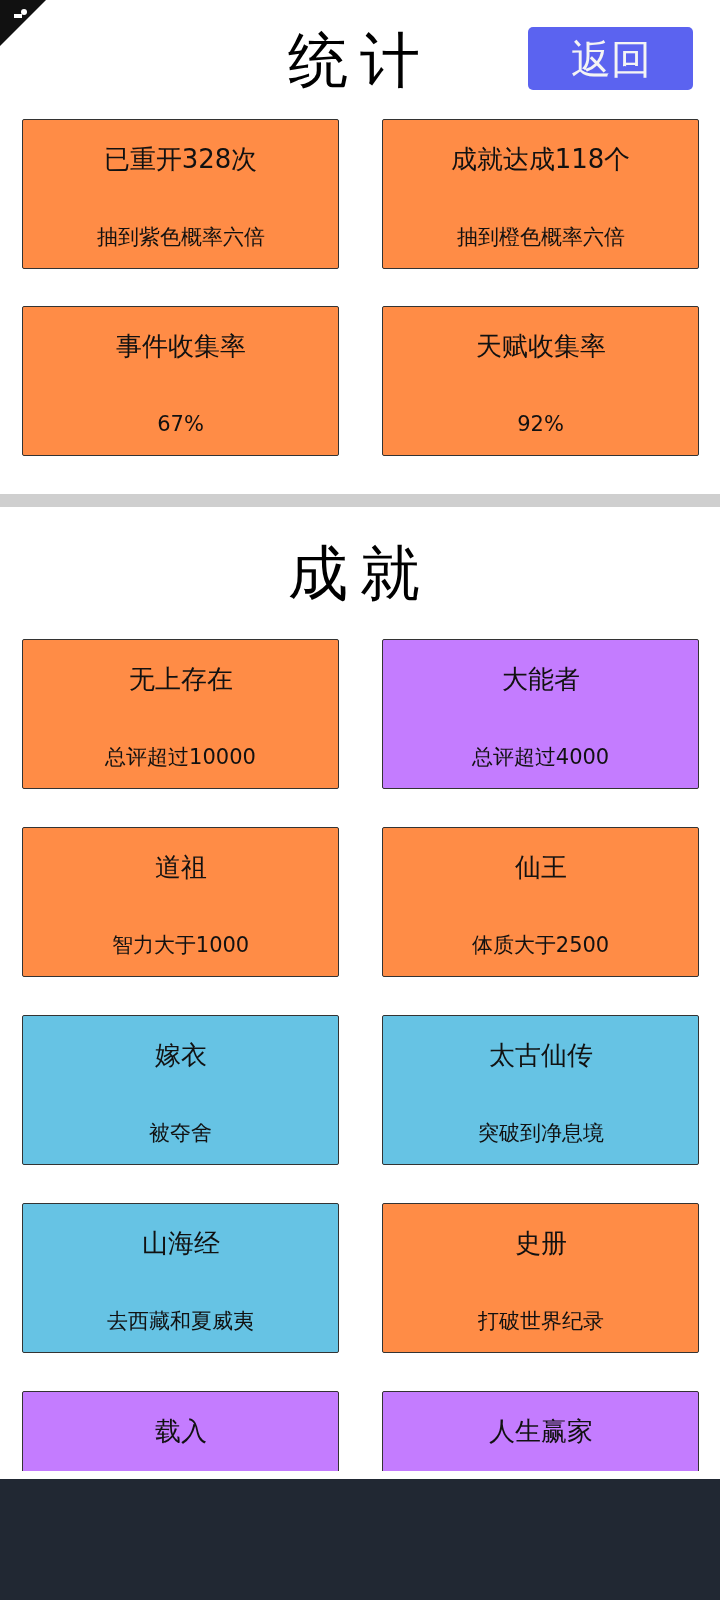  Describe the element at coordinates (540, 757) in the screenshot. I see `card-description: 总评超过4000` at that location.